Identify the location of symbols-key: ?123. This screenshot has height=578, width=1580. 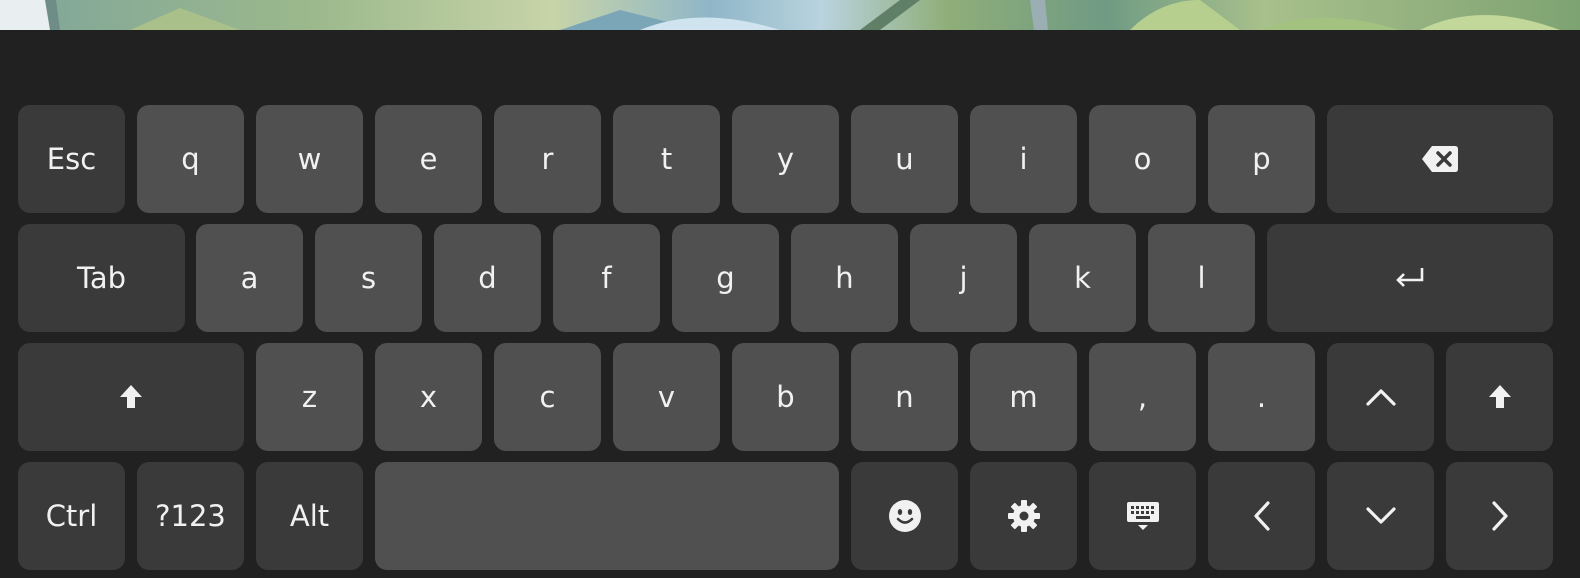
(190, 516).